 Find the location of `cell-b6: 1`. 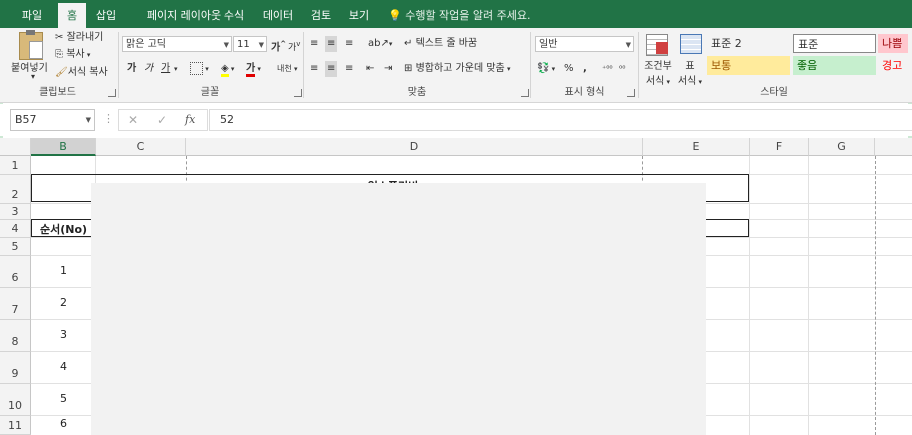

cell-b6: 1 is located at coordinates (63, 270).